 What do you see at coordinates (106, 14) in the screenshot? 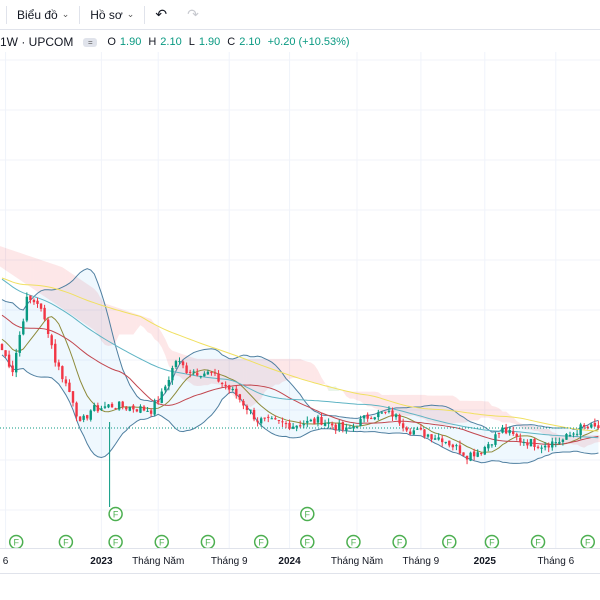
I see `profile-menu-label: Hồ sơ` at bounding box center [106, 14].